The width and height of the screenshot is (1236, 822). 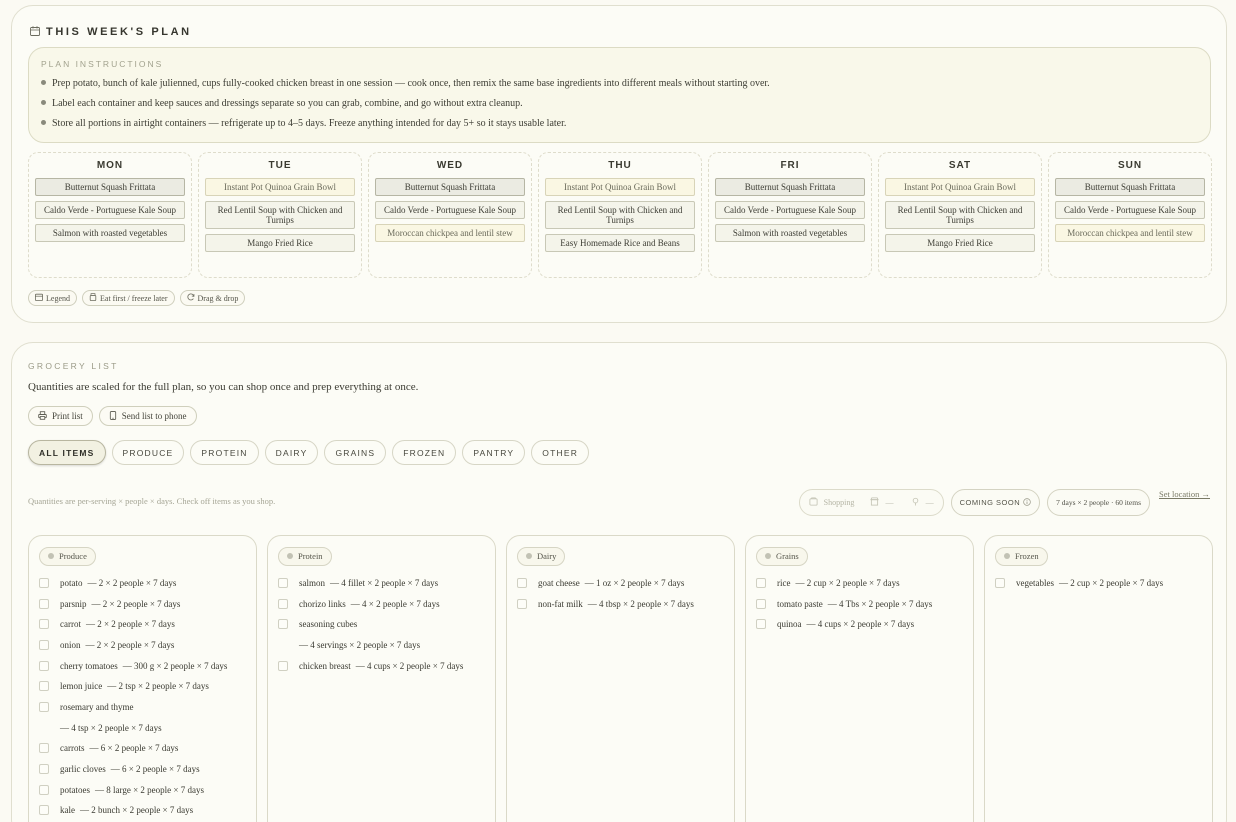 What do you see at coordinates (960, 165) in the screenshot?
I see `day-name: SAT` at bounding box center [960, 165].